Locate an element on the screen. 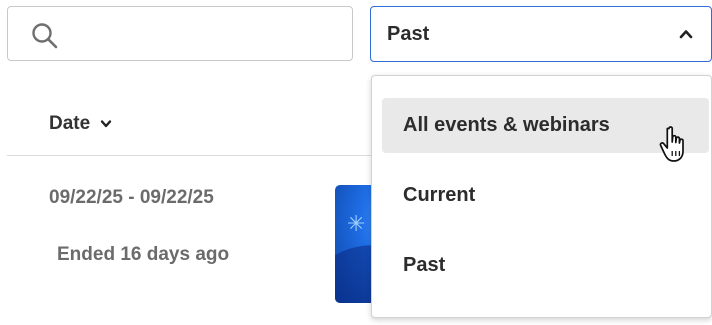 This screenshot has width=712, height=325. option-label: Past is located at coordinates (424, 265).